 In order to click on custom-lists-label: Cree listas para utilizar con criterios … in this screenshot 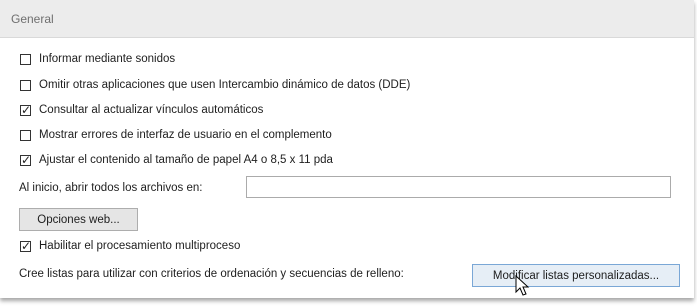, I will do `click(211, 274)`.